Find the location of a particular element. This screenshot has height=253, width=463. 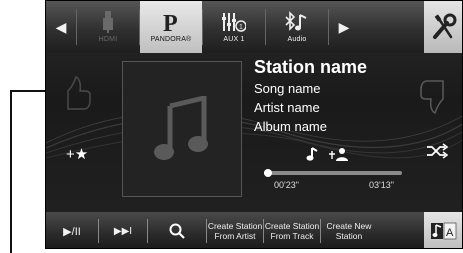

total-time: 03'13" is located at coordinates (381, 185).